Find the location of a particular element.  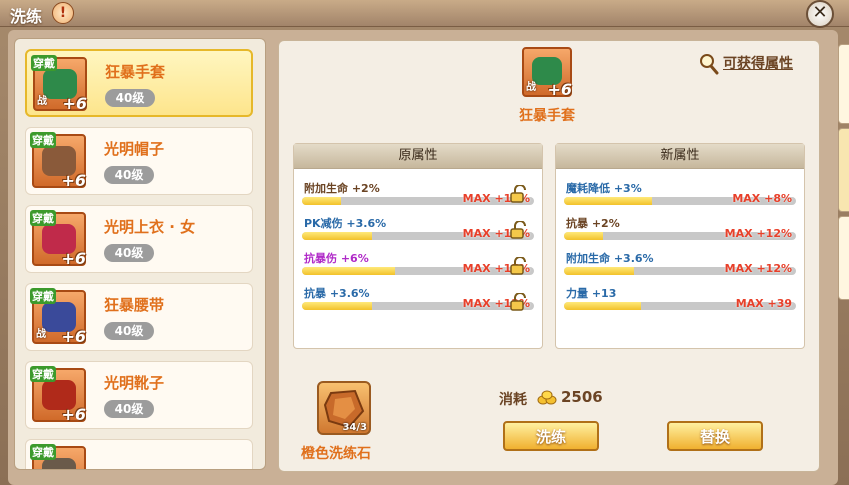

list-item: 穿戴 +6 光明靴子 40级 is located at coordinates (139, 395).